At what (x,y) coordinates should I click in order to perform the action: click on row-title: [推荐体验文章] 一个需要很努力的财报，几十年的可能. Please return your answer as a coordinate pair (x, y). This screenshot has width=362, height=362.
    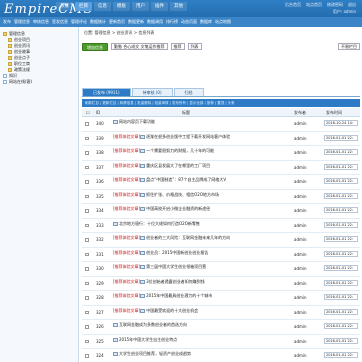
    Looking at the image, I should click on (200, 150).